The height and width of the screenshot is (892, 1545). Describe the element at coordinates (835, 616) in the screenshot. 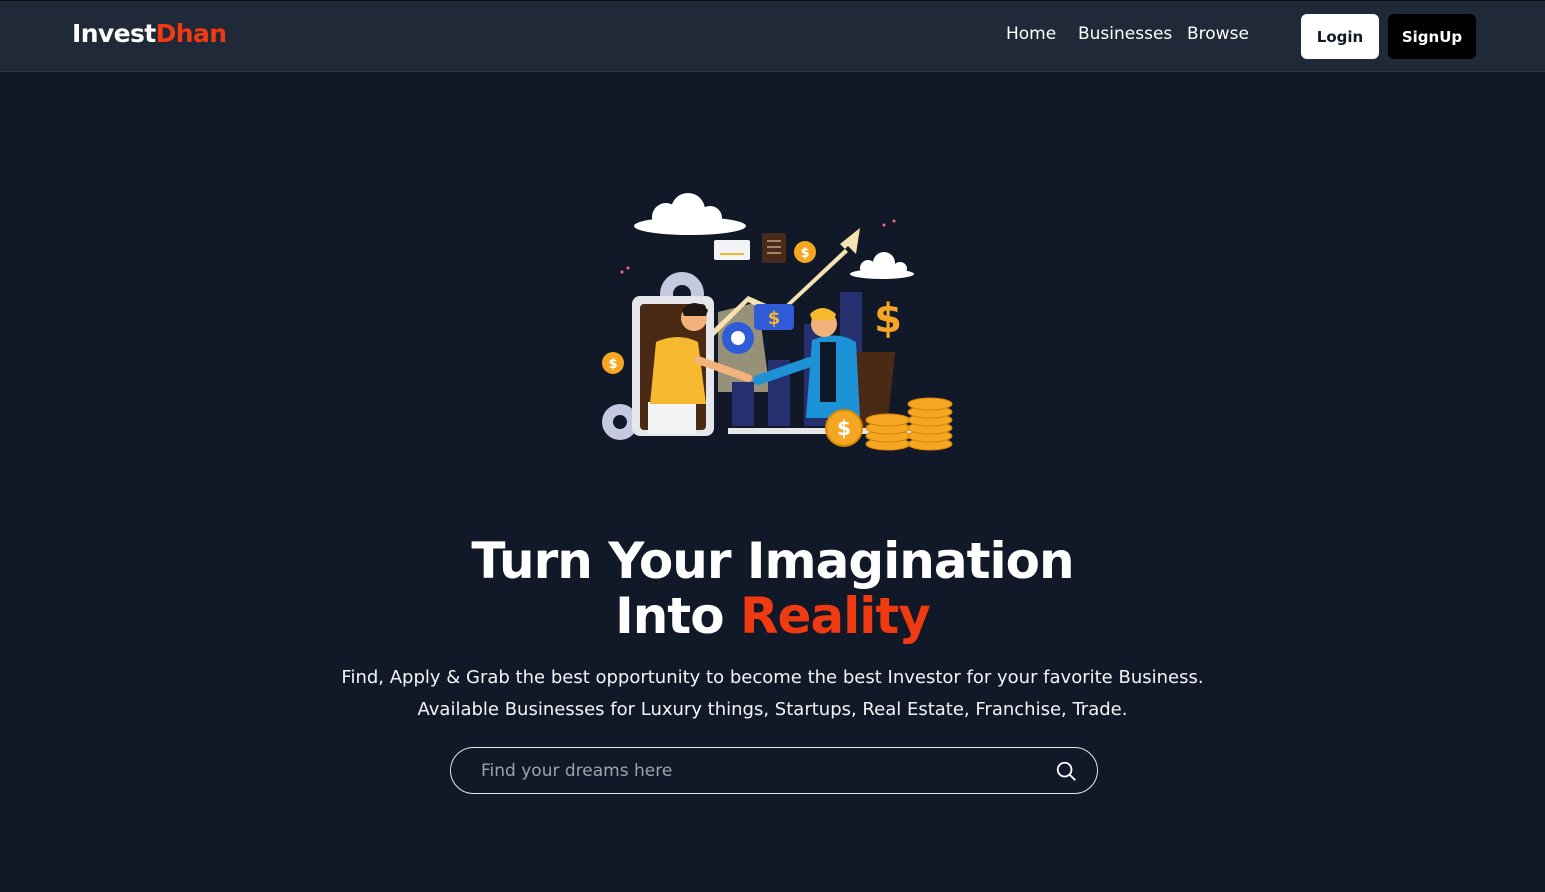

I see `headline-accent-word: Reality` at that location.